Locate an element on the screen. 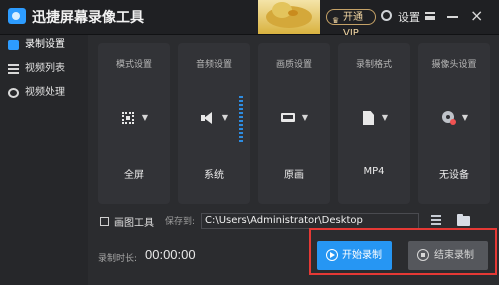  sidebar-item-video-process: 视频处理 is located at coordinates (44, 93).